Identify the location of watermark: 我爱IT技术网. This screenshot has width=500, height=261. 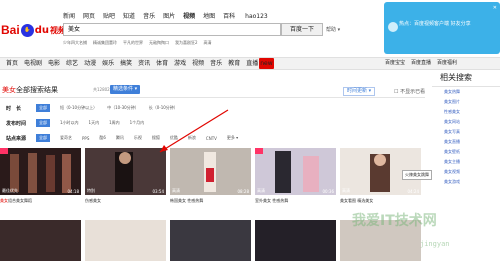
(394, 221).